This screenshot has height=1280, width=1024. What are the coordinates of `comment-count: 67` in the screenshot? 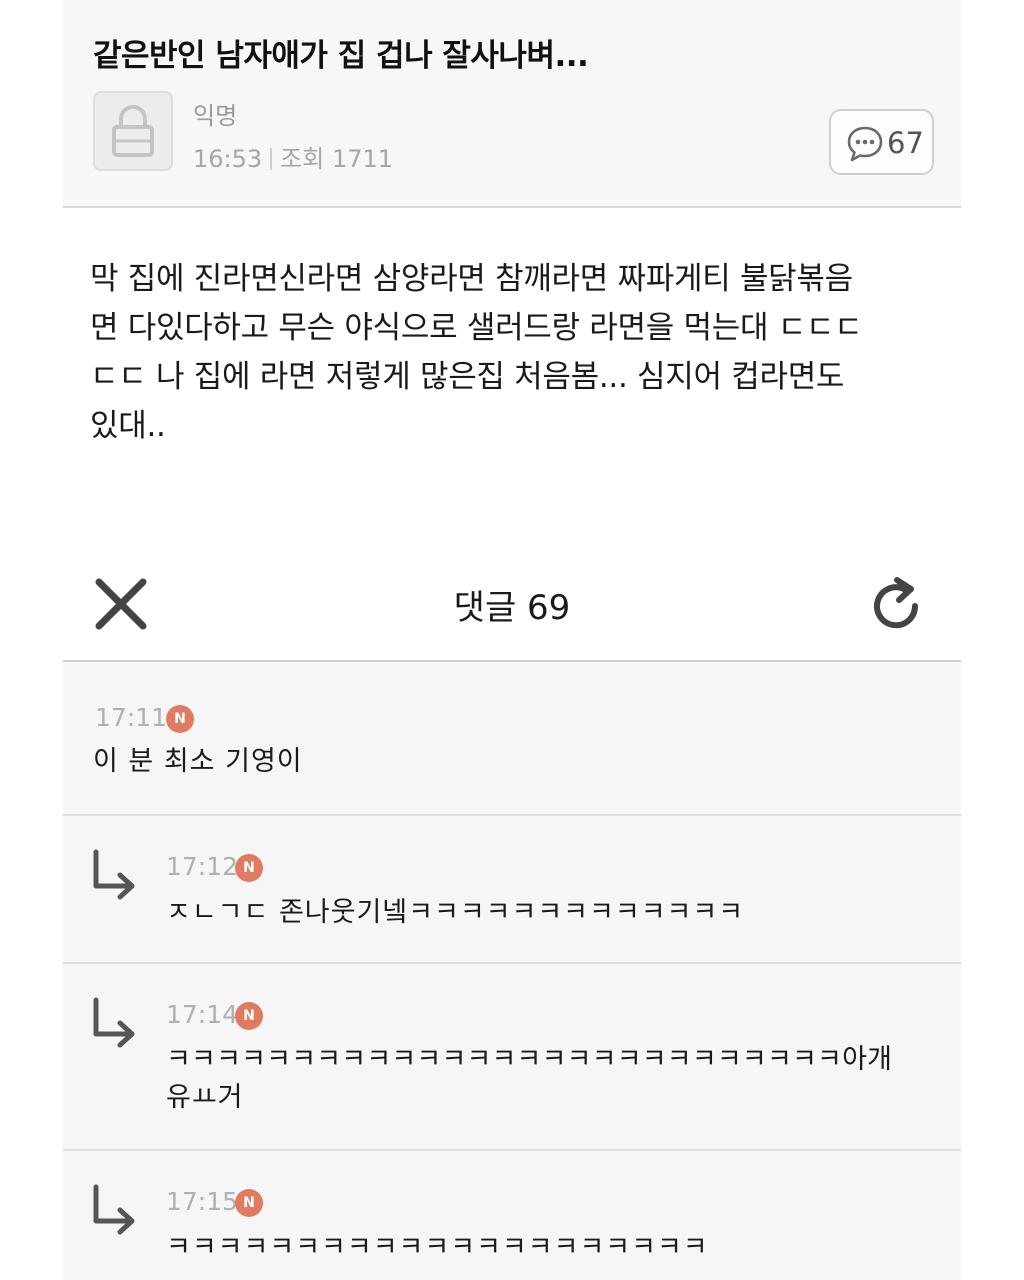 It's located at (905, 143).